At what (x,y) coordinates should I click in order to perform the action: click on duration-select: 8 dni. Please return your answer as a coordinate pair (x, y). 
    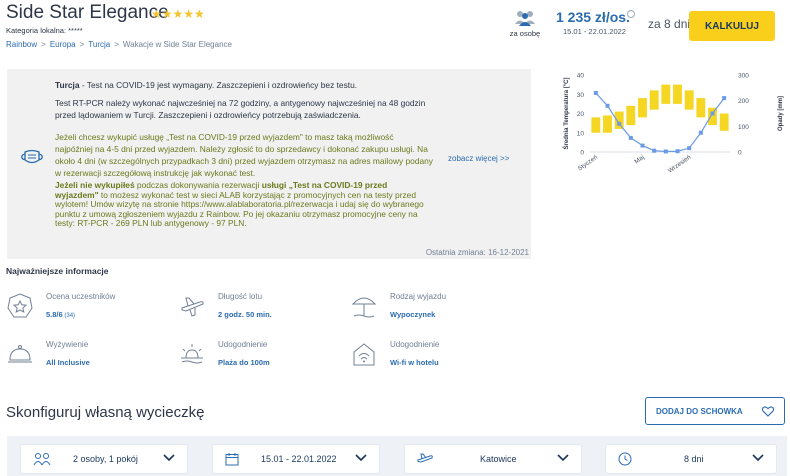
    Looking at the image, I should click on (691, 459).